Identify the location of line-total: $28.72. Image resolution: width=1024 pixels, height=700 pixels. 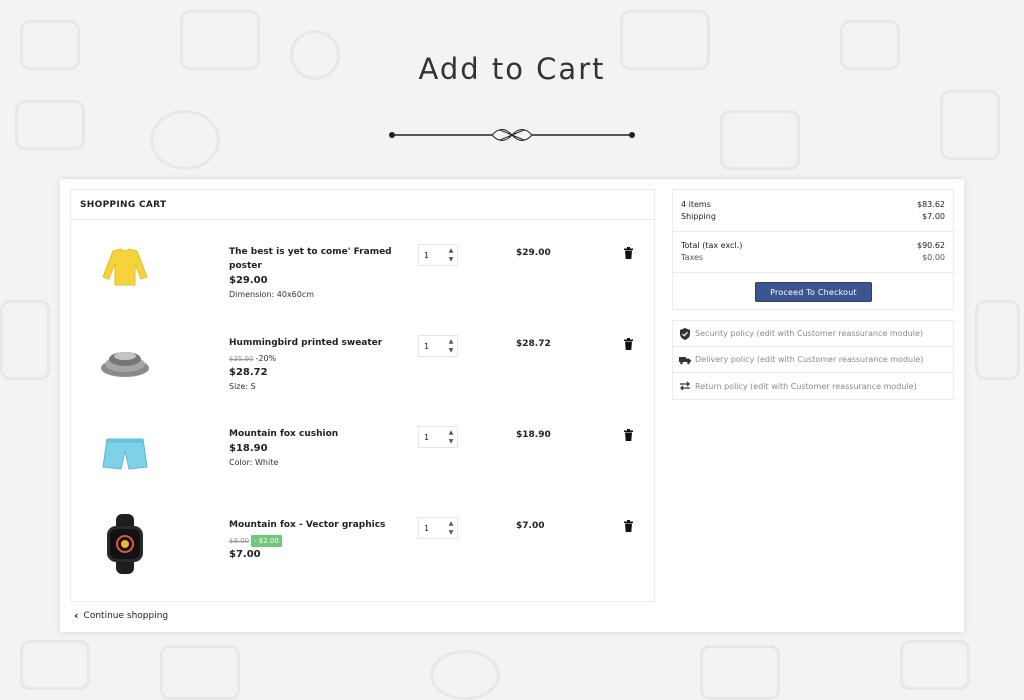
(533, 344).